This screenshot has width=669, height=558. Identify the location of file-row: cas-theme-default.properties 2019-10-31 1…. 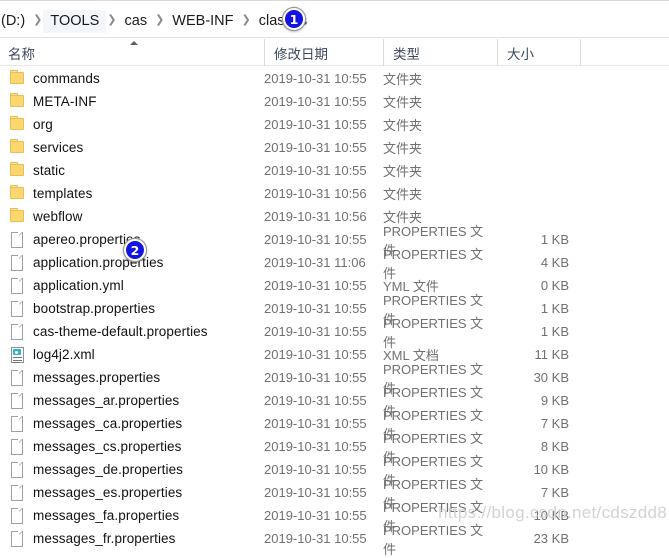
(334, 333).